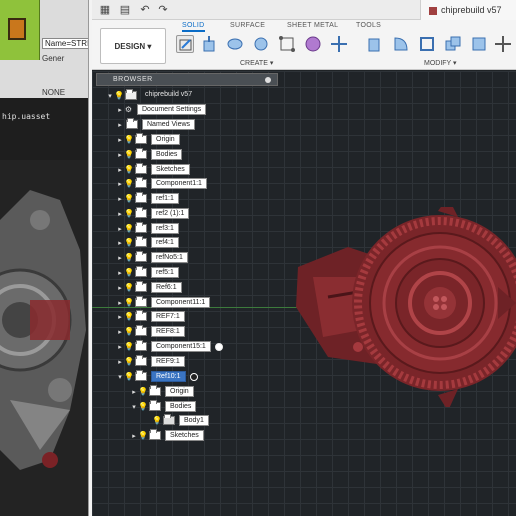 The height and width of the screenshot is (516, 516). I want to click on tree-item-body: 💡 Body1, so click(176, 420).